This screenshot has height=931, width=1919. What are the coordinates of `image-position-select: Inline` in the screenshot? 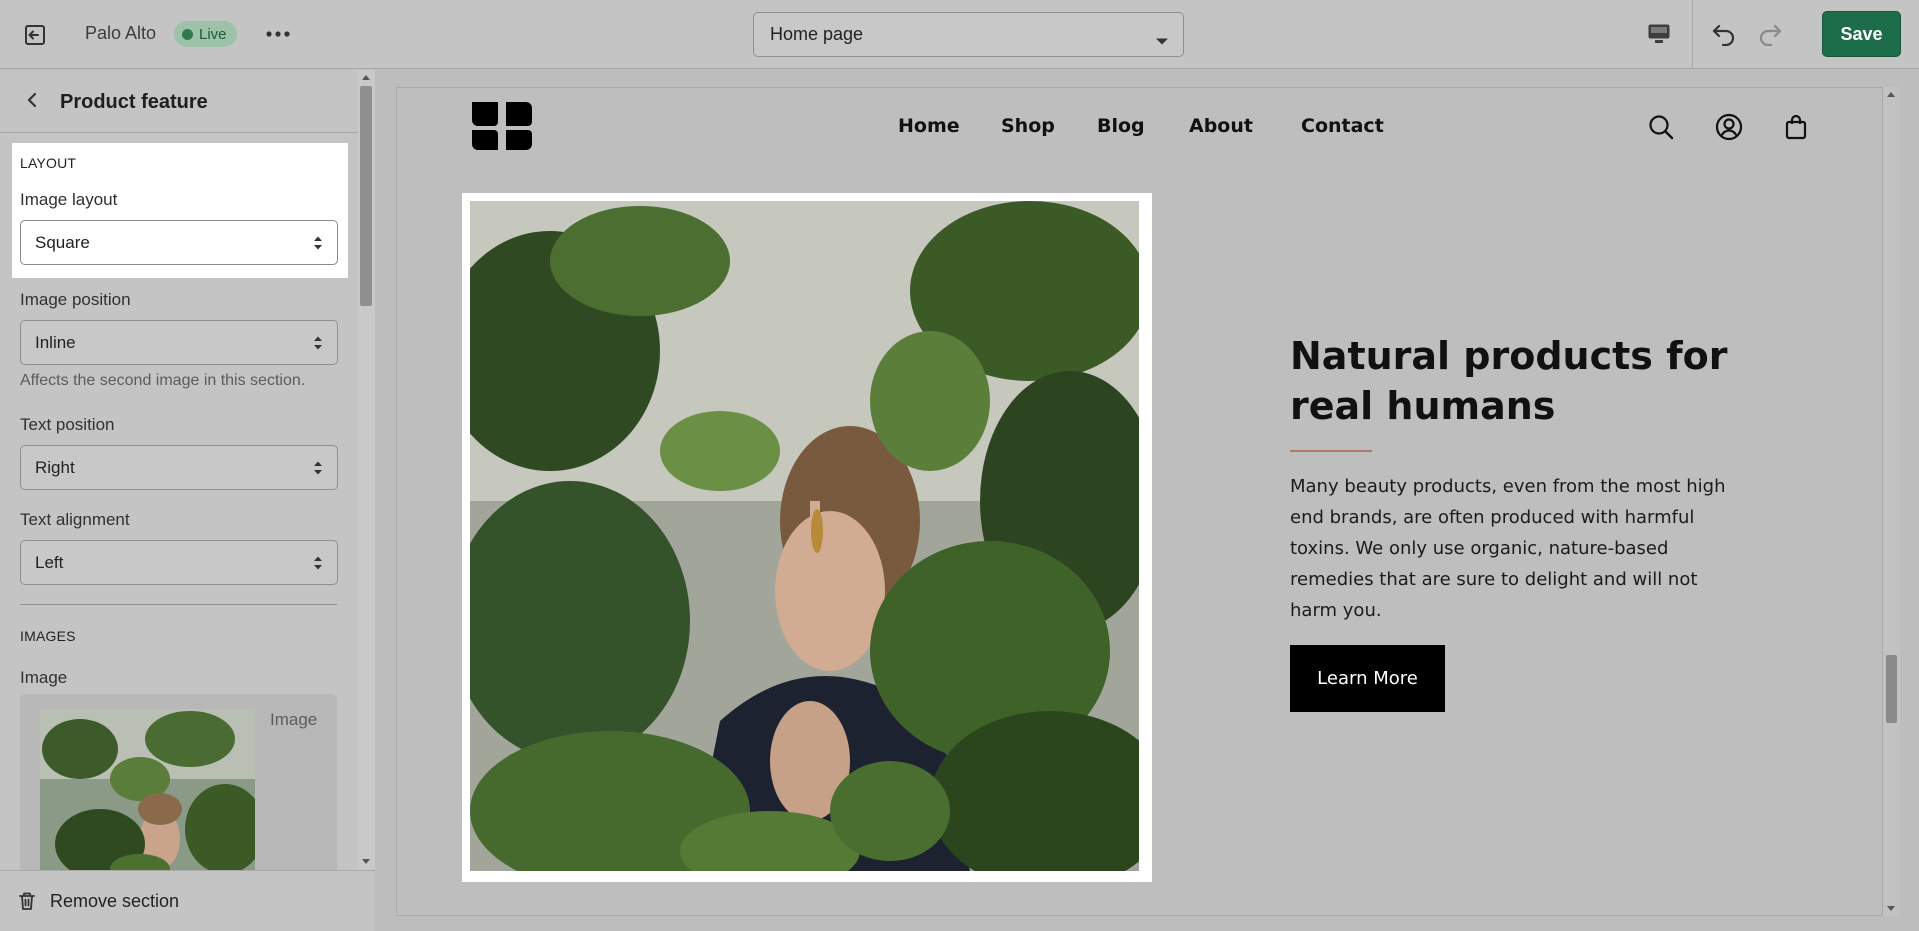 It's located at (179, 342).